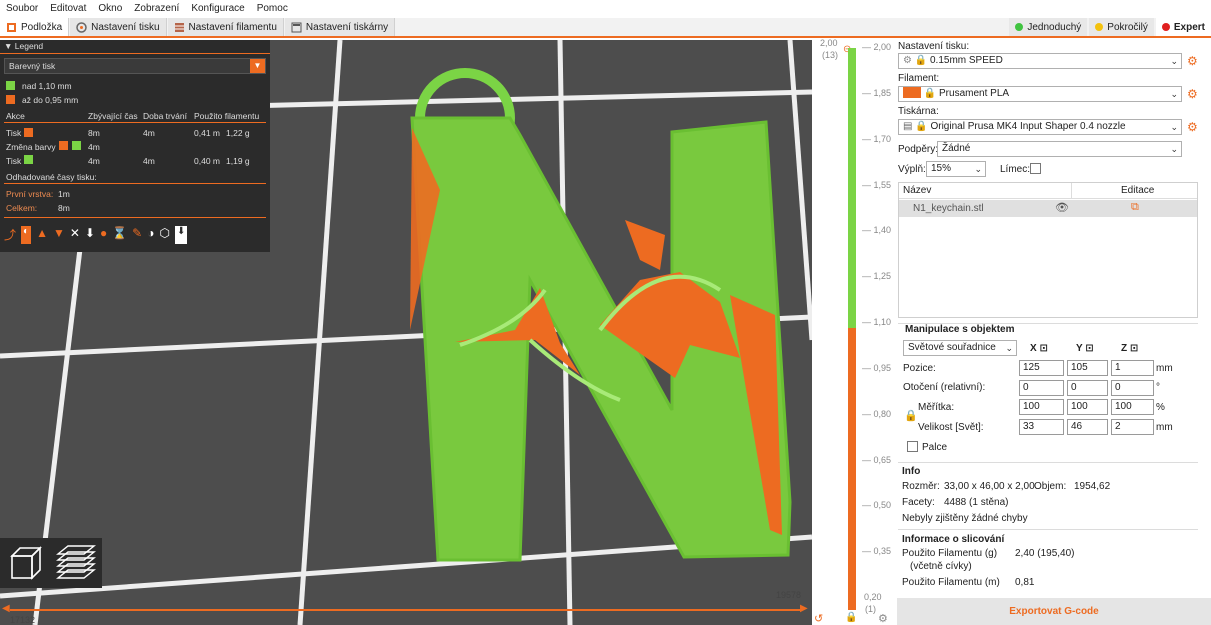 The height and width of the screenshot is (625, 1211). What do you see at coordinates (1054, 611) in the screenshot?
I see `export-gcode-button: Exportovat G-code` at bounding box center [1054, 611].